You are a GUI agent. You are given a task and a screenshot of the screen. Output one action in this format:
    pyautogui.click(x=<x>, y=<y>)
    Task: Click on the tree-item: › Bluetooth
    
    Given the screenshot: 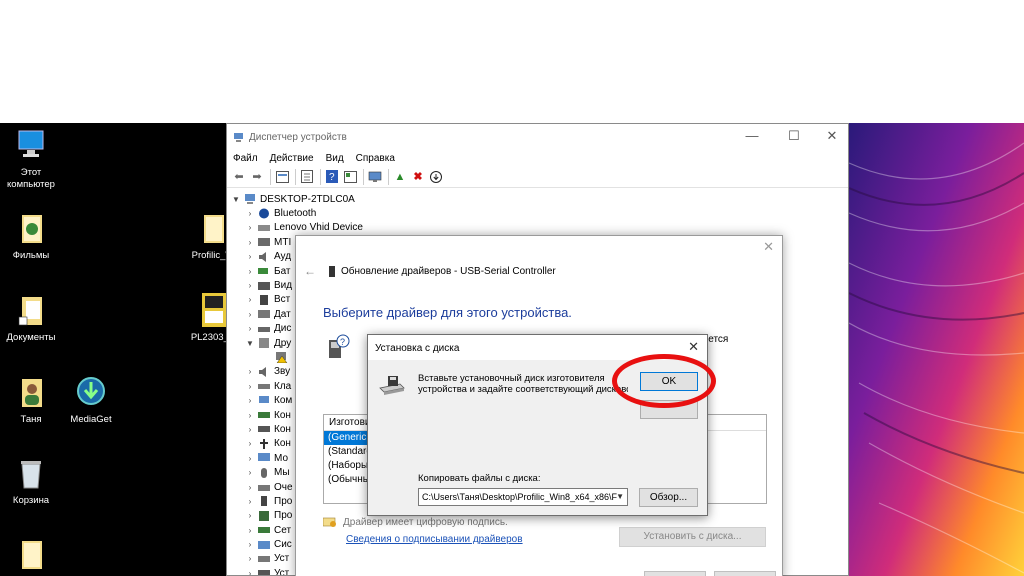 What is the action you would take?
    pyautogui.click(x=537, y=213)
    